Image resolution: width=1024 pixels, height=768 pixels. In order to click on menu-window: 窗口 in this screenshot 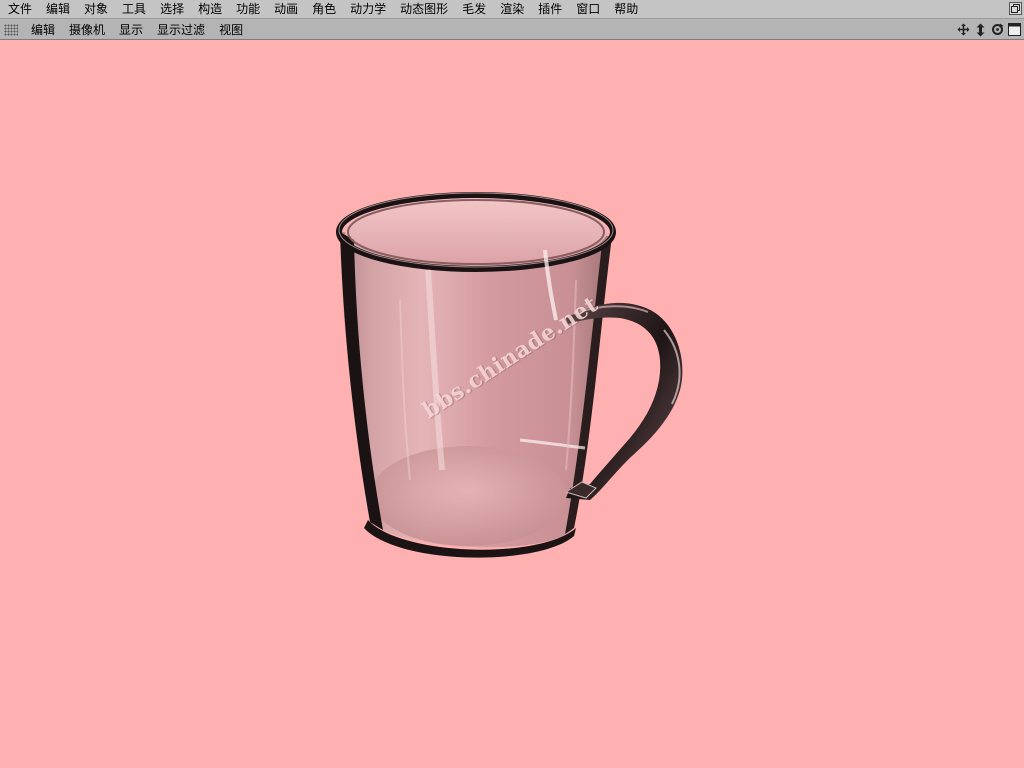, I will do `click(588, 9)`.